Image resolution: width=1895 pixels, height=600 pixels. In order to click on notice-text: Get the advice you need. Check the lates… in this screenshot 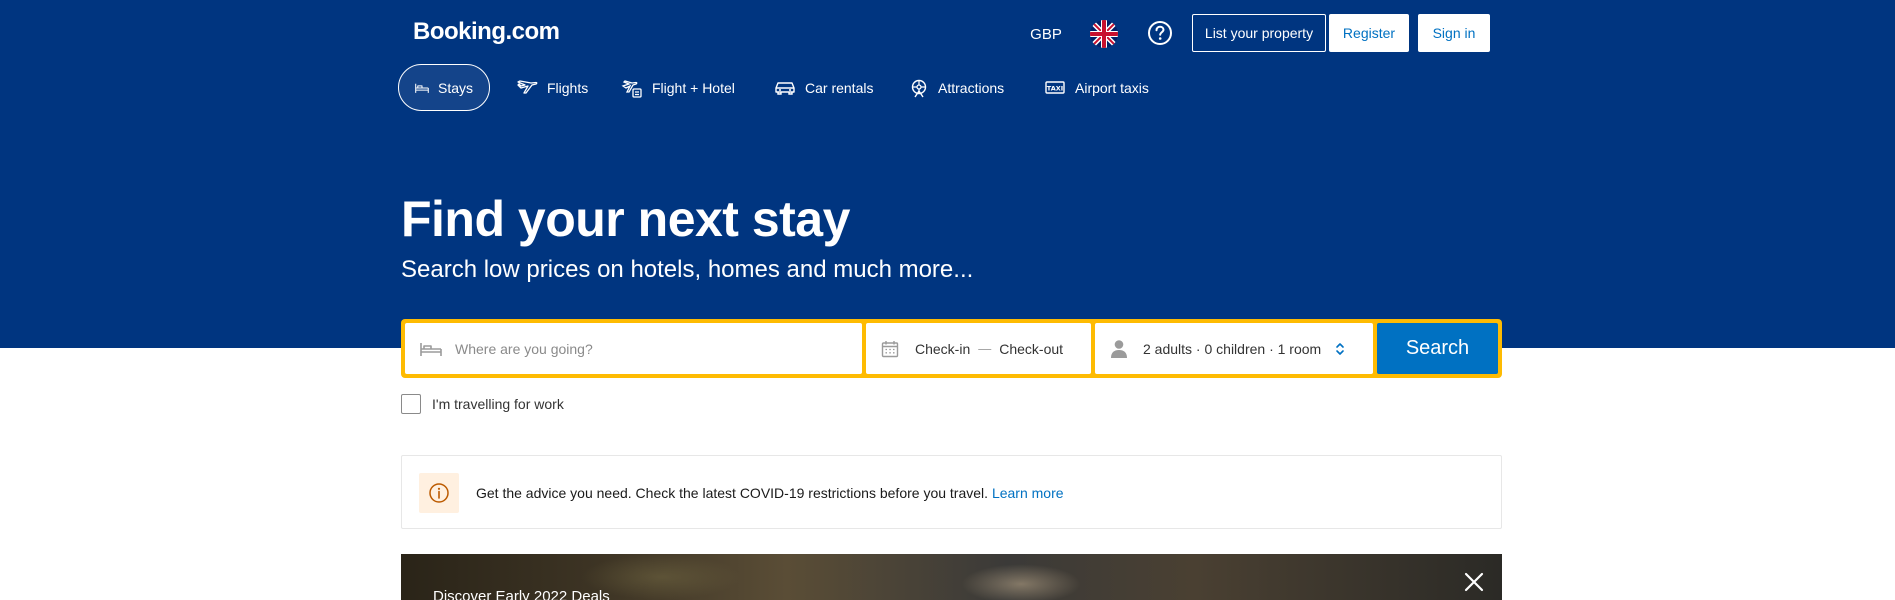, I will do `click(732, 493)`.